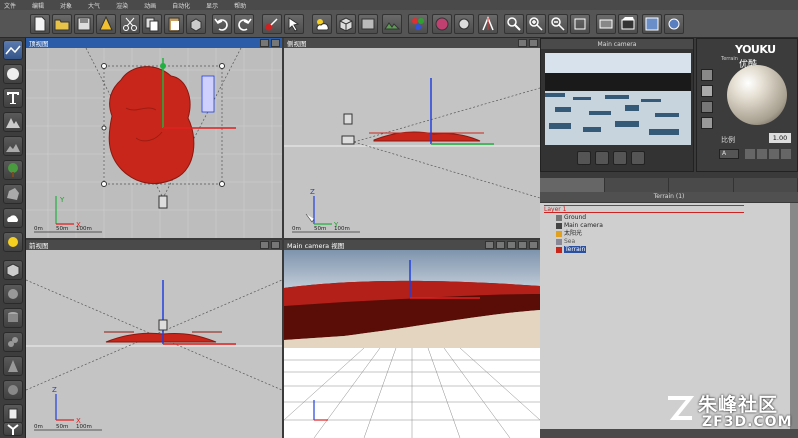 The height and width of the screenshot is (438, 798). Describe the element at coordinates (272, 24) in the screenshot. I see `link-object-icon` at that location.